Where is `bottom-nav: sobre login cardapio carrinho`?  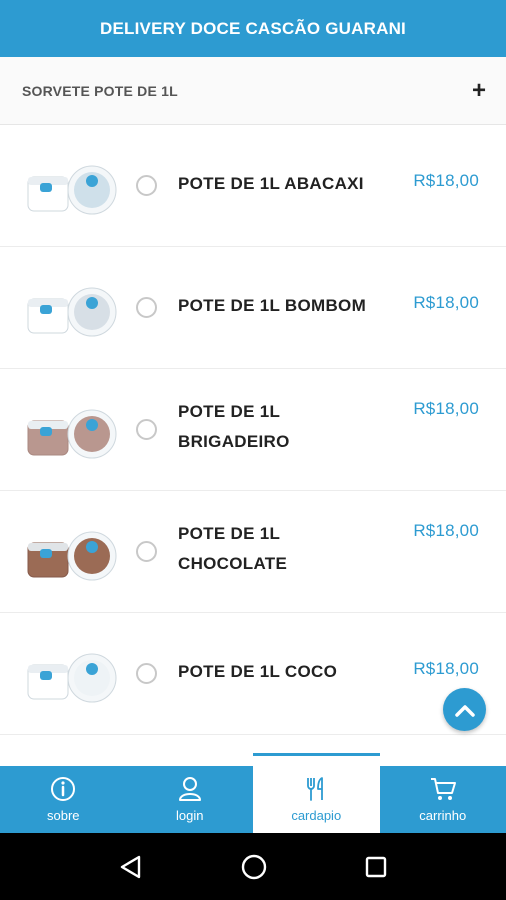 bottom-nav: sobre login cardapio carrinho is located at coordinates (253, 793).